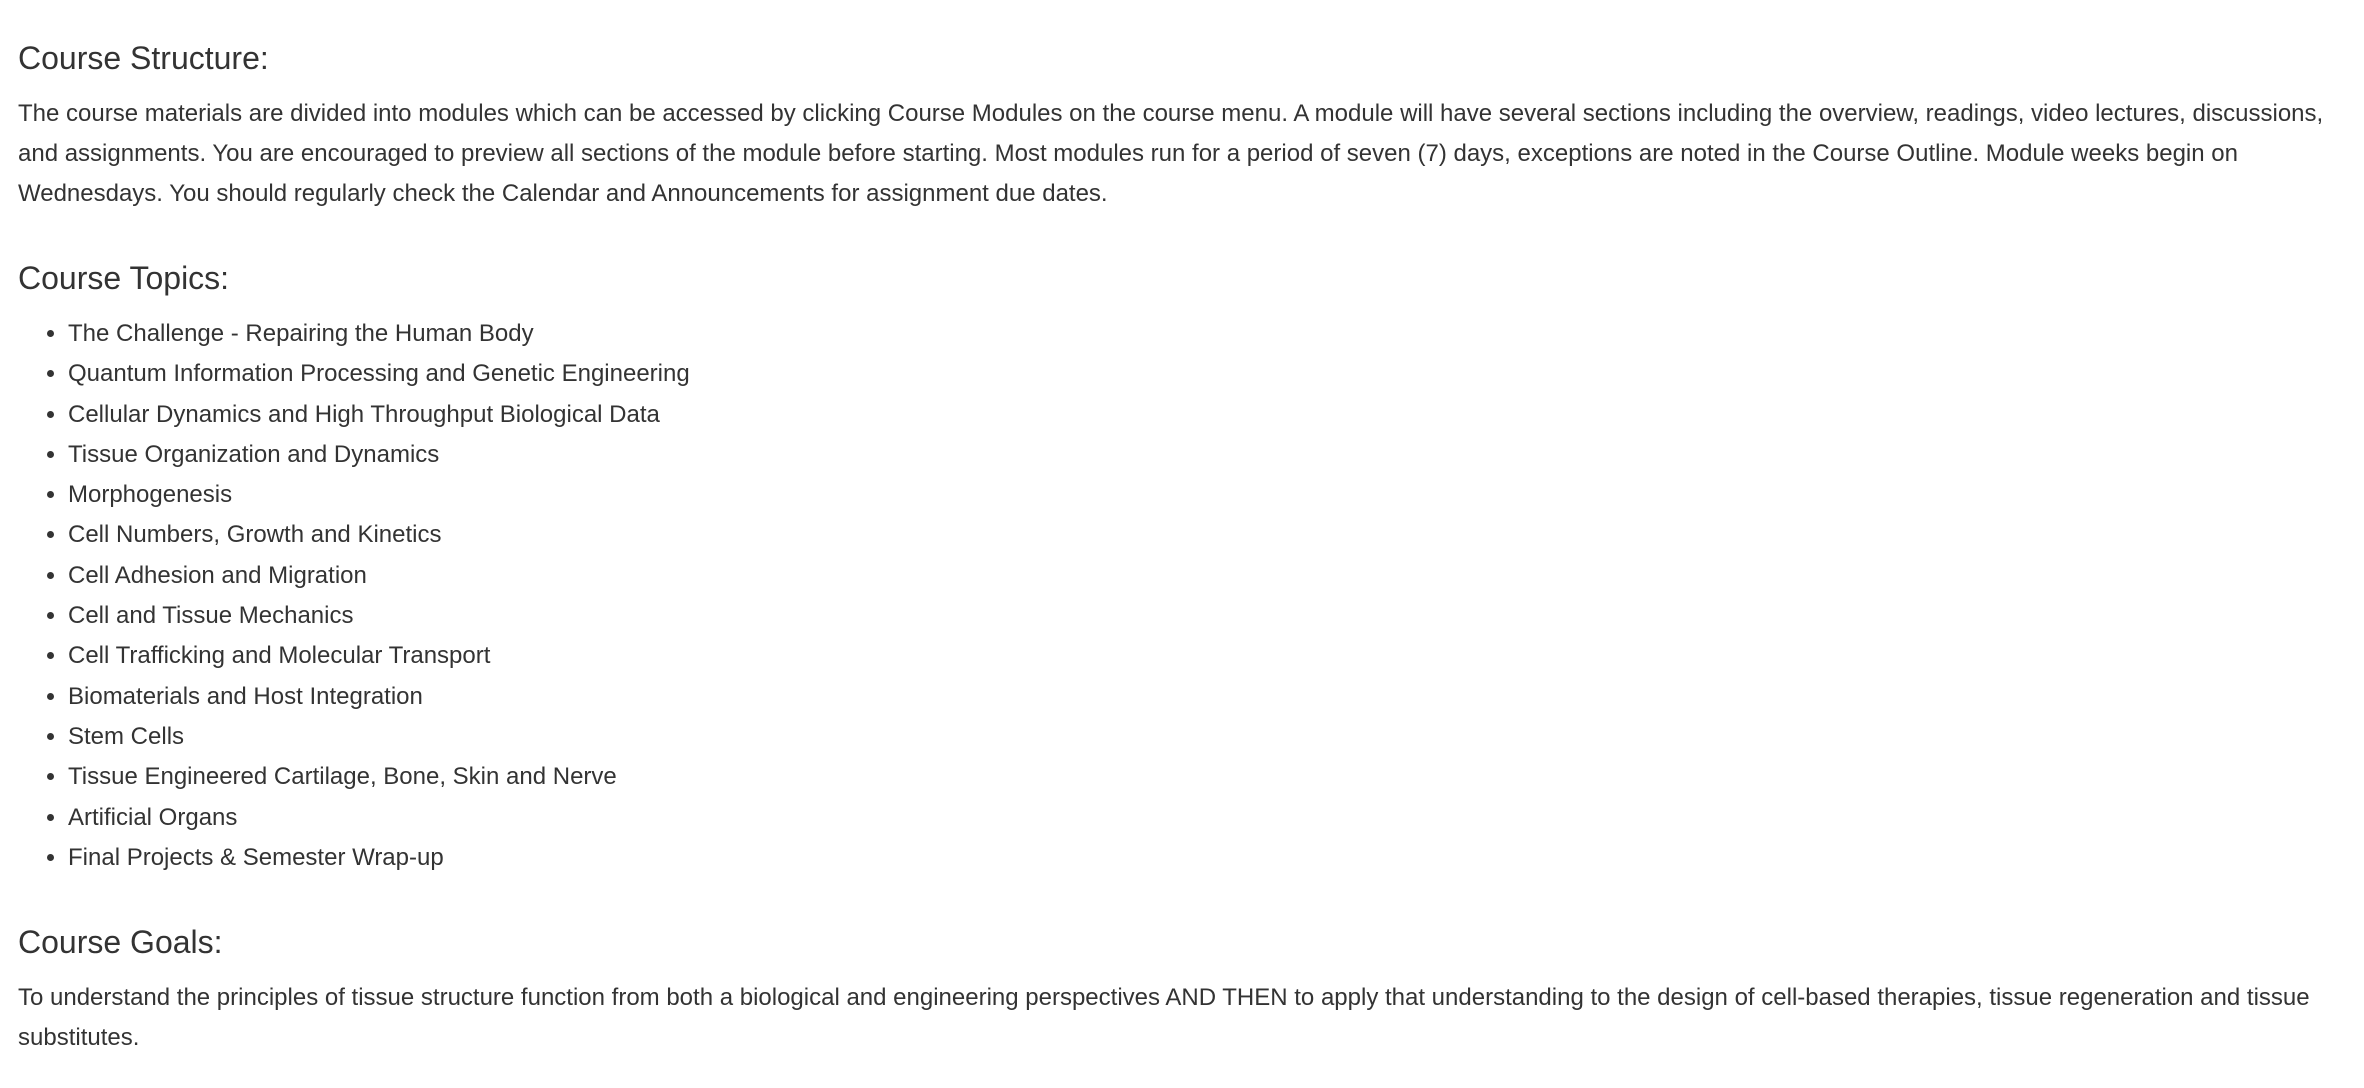 The width and height of the screenshot is (2364, 1088). What do you see at coordinates (1207, 495) in the screenshot?
I see `topic-item: Morphogenesis` at bounding box center [1207, 495].